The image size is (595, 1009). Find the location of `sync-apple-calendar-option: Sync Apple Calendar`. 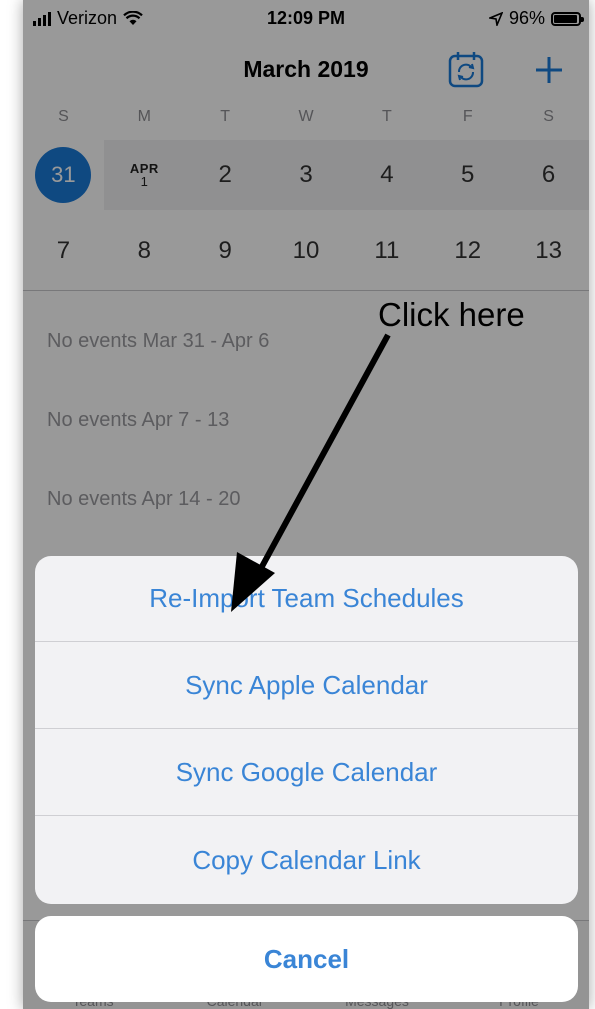

sync-apple-calendar-option: Sync Apple Calendar is located at coordinates (306, 686).